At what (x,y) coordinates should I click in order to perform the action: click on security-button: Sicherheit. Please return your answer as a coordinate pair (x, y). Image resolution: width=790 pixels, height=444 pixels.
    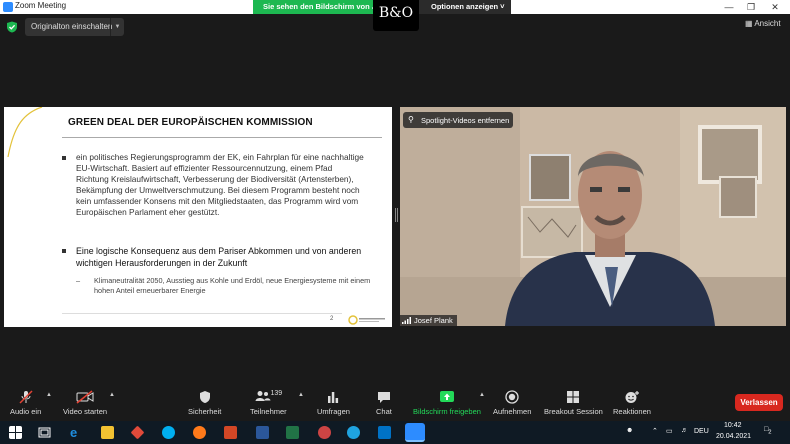
    Looking at the image, I should click on (204, 403).